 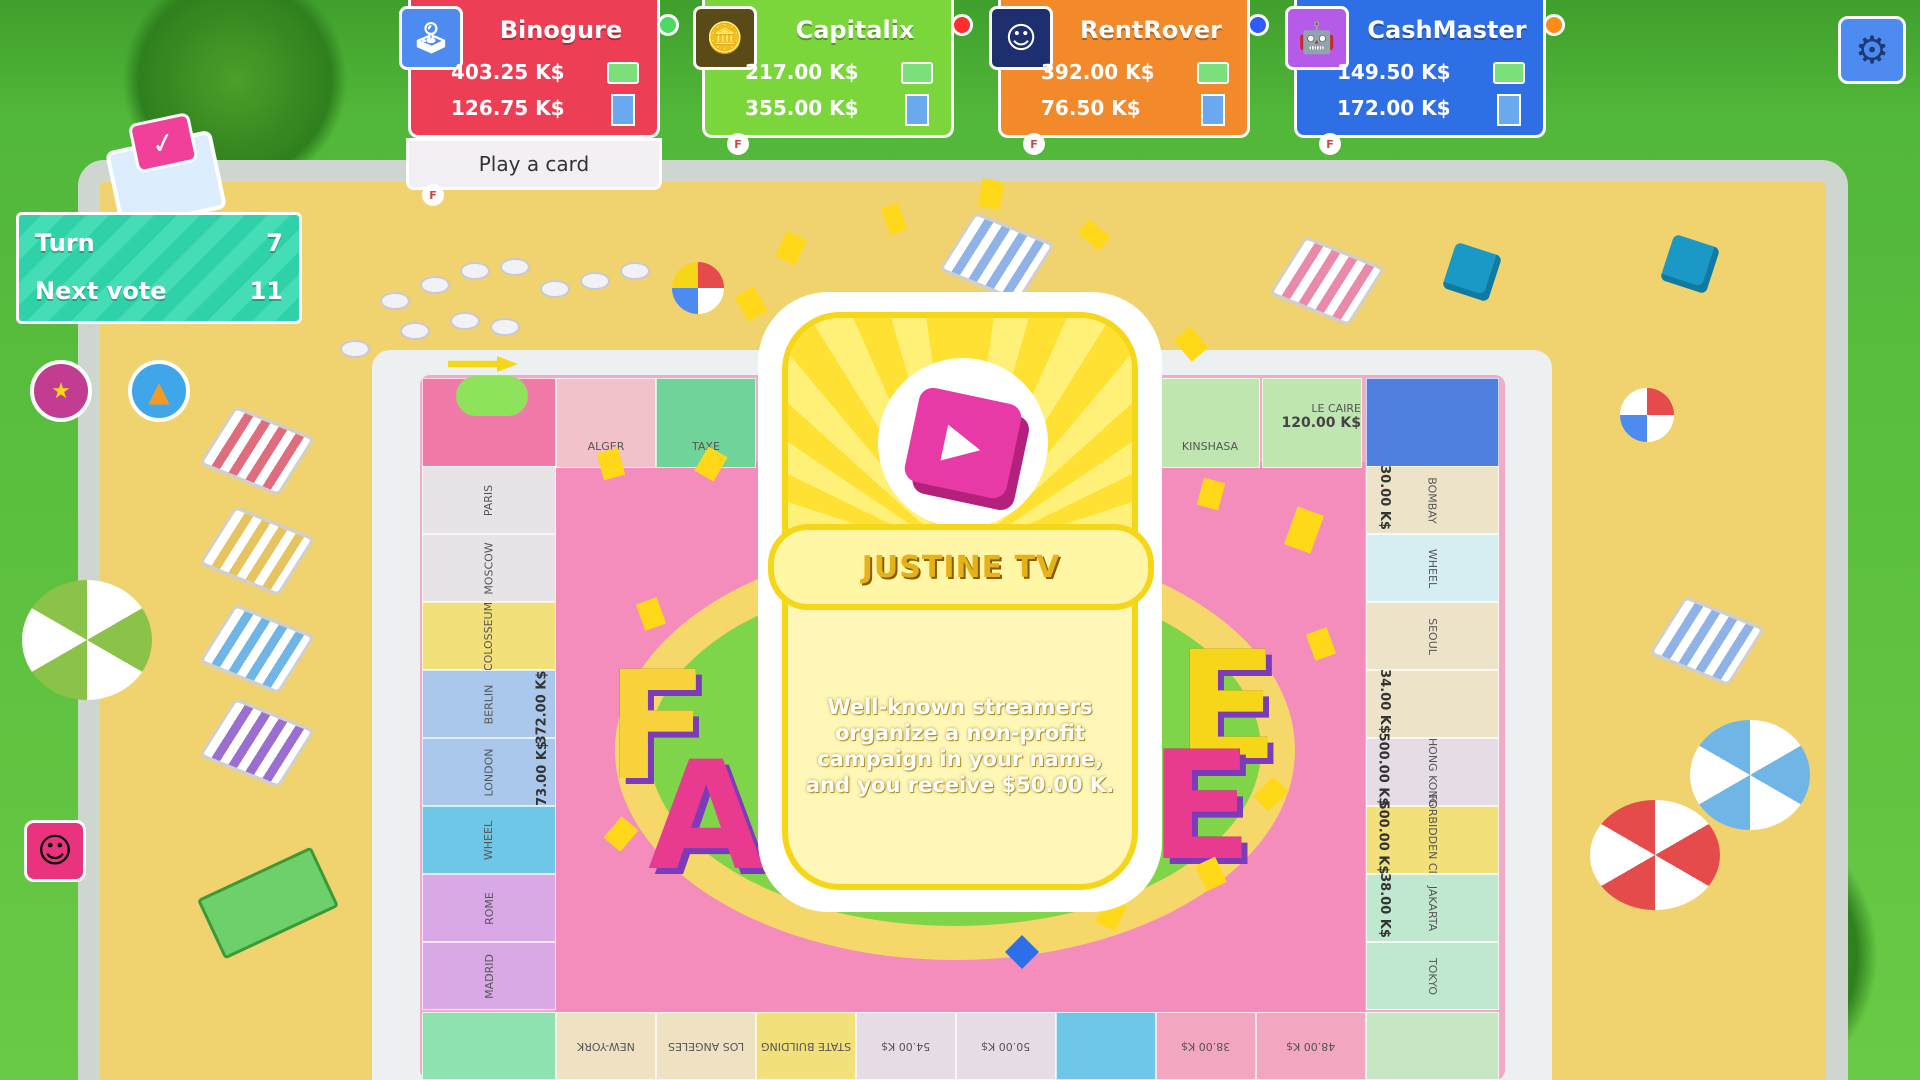 I want to click on pyramid-icon: ▲, so click(x=159, y=391).